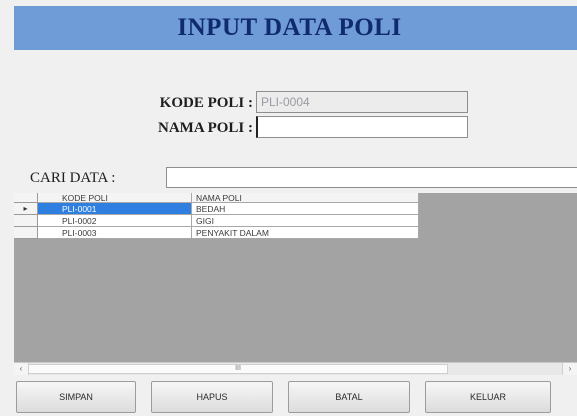 The image size is (577, 416). What do you see at coordinates (115, 221) in the screenshot?
I see `table-cell-kode: PLI-0002` at bounding box center [115, 221].